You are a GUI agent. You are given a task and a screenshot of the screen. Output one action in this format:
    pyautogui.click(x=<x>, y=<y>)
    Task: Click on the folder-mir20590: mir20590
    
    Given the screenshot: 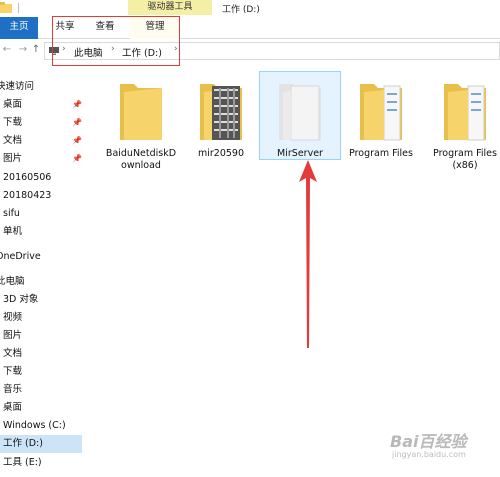 What is the action you would take?
    pyautogui.click(x=221, y=116)
    